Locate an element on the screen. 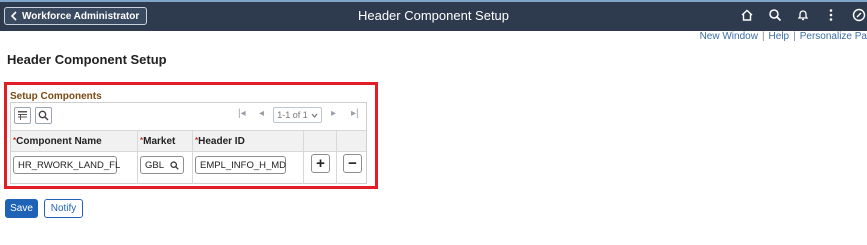 This screenshot has width=867, height=245. market-field: GBL is located at coordinates (162, 165).